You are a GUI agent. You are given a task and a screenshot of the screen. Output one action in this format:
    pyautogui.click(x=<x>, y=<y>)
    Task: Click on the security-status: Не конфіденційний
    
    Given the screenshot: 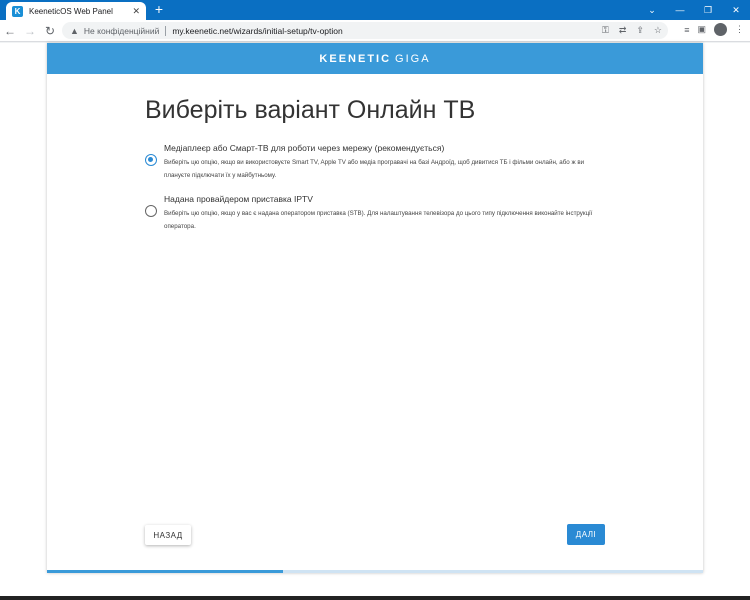 What is the action you would take?
    pyautogui.click(x=121, y=31)
    